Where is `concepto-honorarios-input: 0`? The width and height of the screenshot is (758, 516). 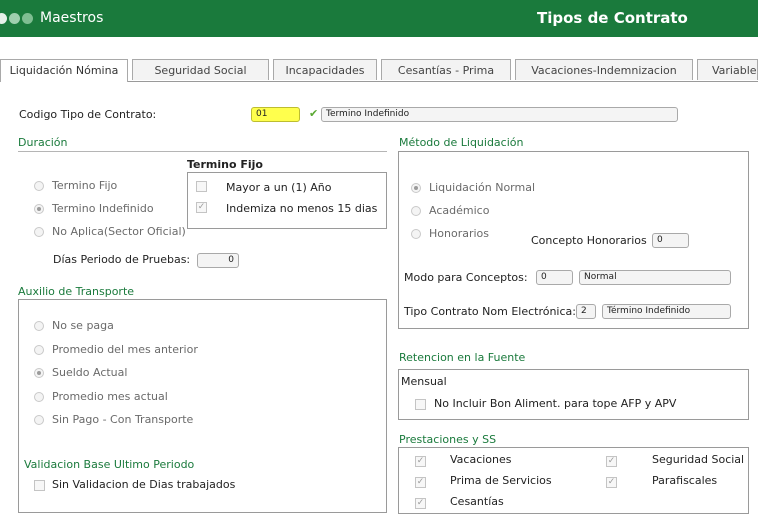 concepto-honorarios-input: 0 is located at coordinates (670, 240).